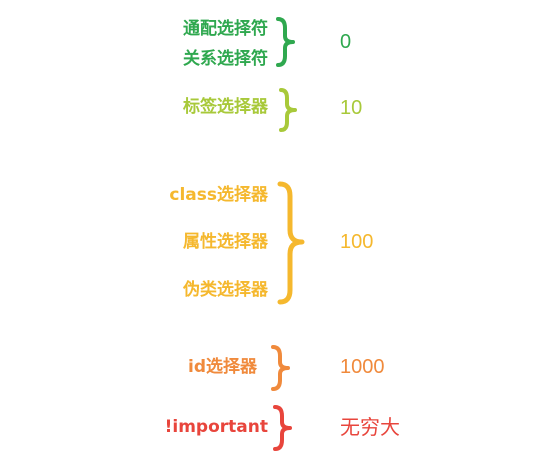 The image size is (560, 462). What do you see at coordinates (225, 29) in the screenshot?
I see `selector-label-universal: 通配选择符` at bounding box center [225, 29].